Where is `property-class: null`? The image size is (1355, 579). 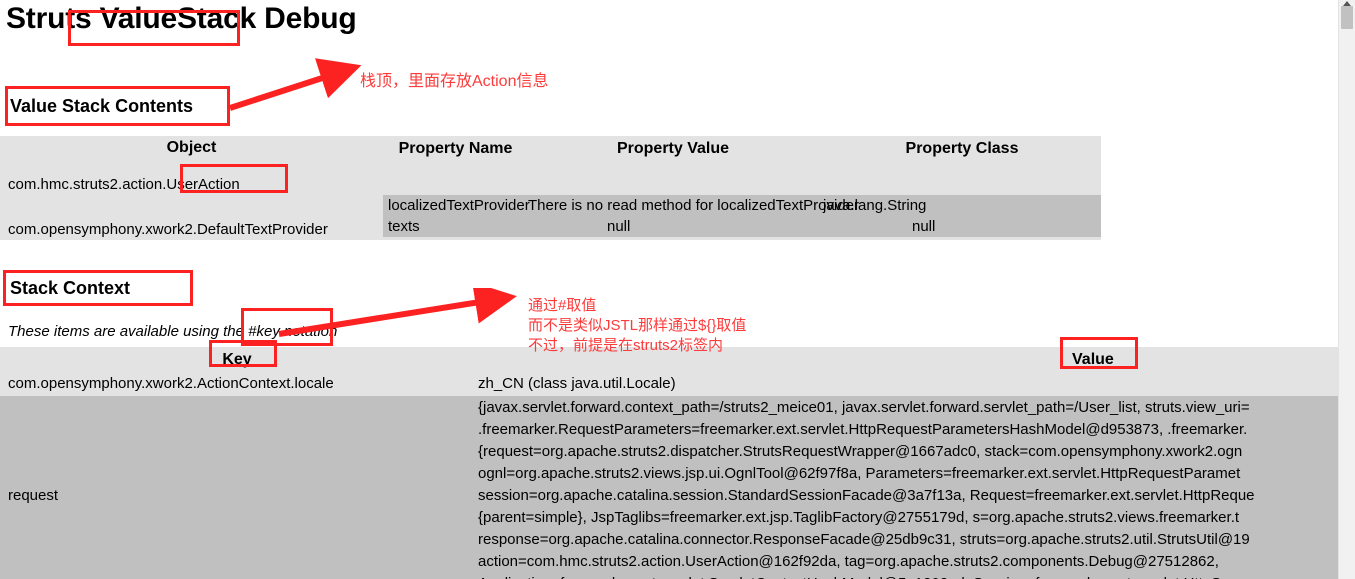
property-class: null is located at coordinates (959, 226).